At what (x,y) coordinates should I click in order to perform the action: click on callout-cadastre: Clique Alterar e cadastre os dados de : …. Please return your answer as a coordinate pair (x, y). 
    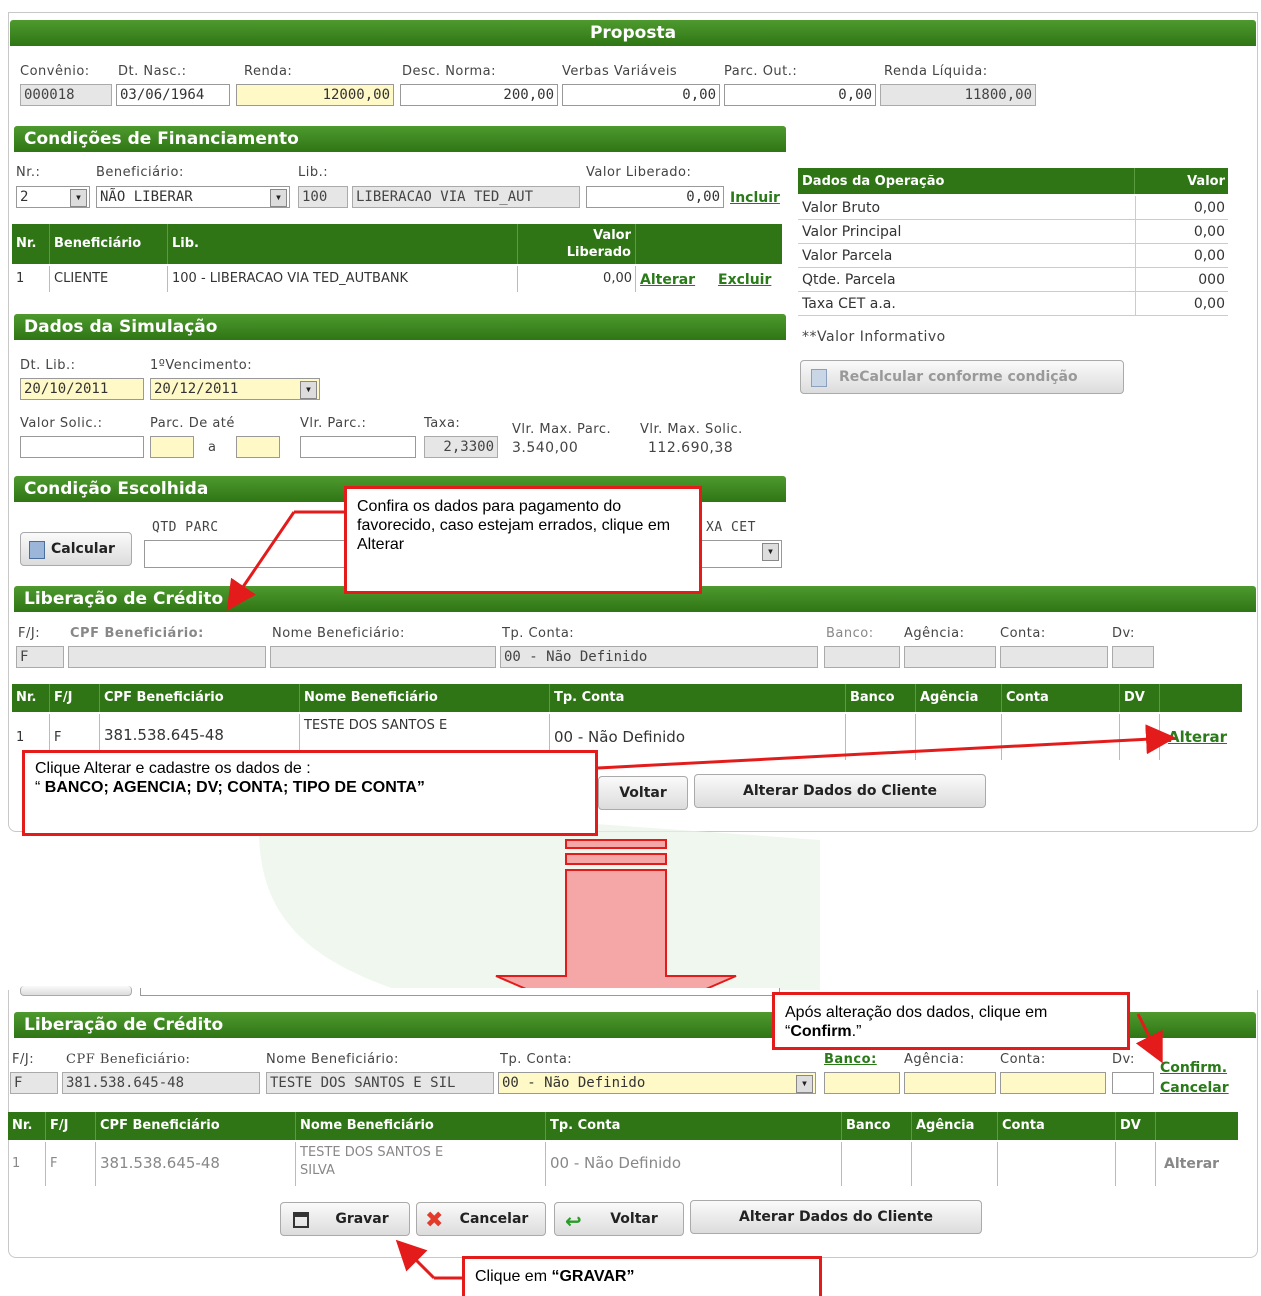
    Looking at the image, I should click on (310, 793).